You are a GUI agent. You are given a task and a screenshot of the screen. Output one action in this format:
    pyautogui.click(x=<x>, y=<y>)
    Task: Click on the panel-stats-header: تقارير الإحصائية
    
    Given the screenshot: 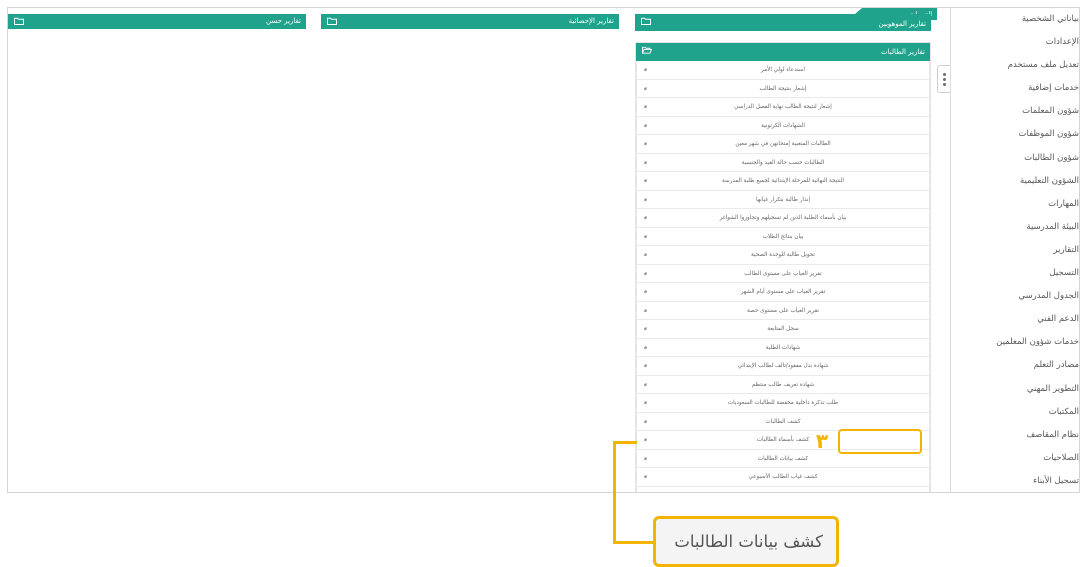 What is the action you would take?
    pyautogui.click(x=470, y=21)
    